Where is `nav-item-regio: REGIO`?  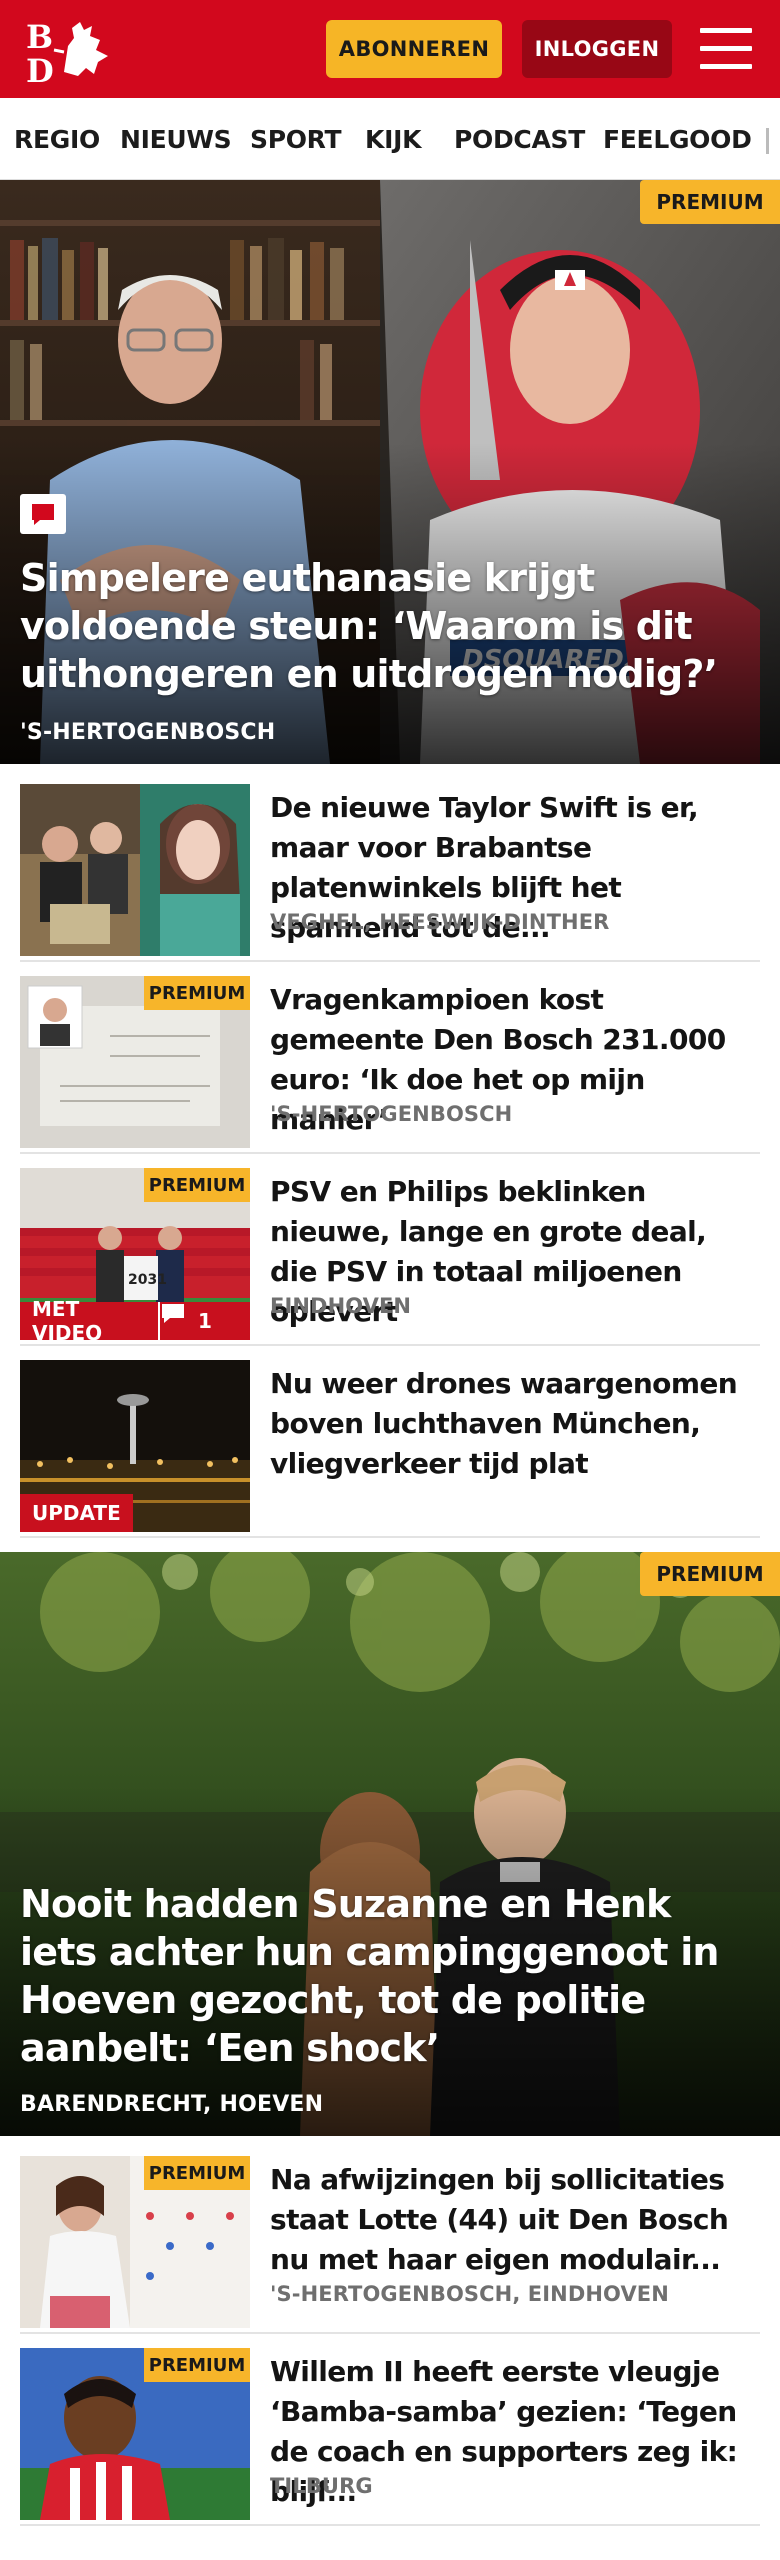 nav-item-regio: REGIO is located at coordinates (57, 139).